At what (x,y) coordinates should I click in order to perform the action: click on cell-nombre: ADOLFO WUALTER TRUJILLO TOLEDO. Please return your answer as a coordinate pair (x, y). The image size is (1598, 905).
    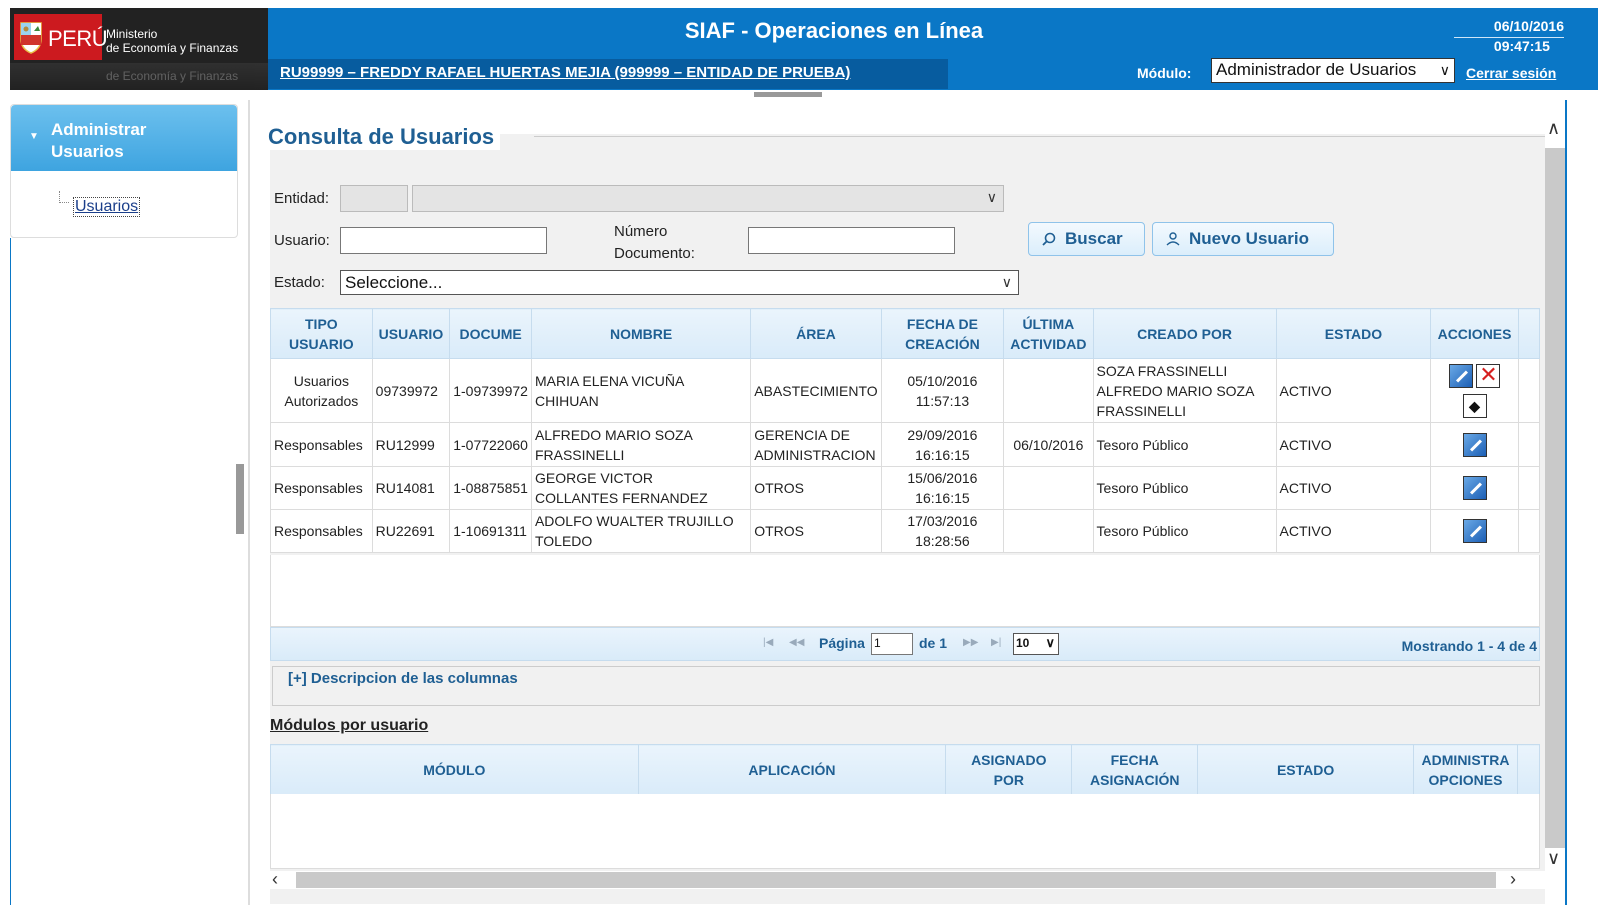
    Looking at the image, I should click on (641, 531).